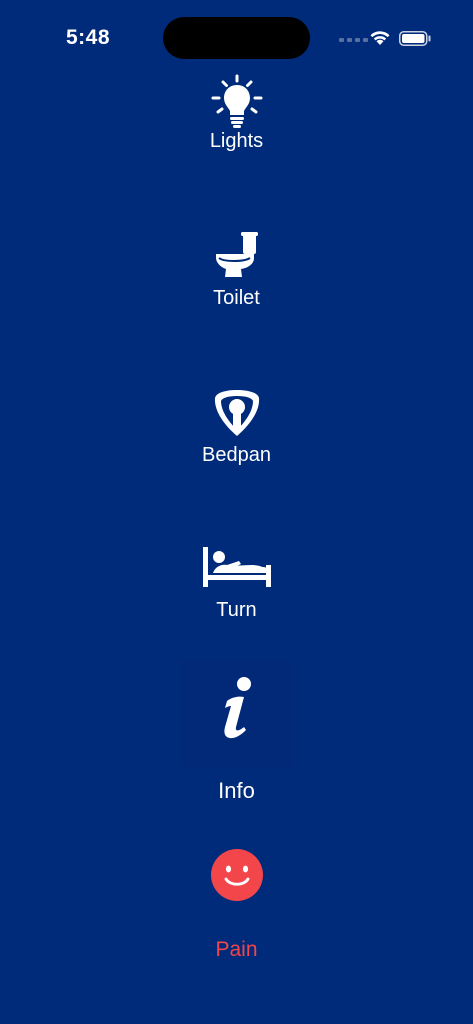  Describe the element at coordinates (236, 101) in the screenshot. I see `lightbulb-icon` at that location.